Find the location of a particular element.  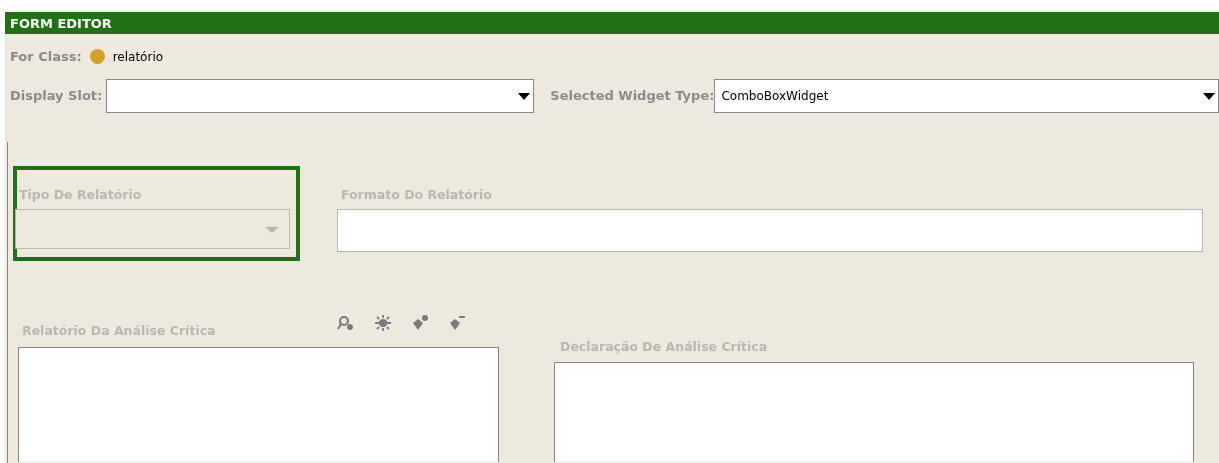

add-instance-icon is located at coordinates (420, 320).